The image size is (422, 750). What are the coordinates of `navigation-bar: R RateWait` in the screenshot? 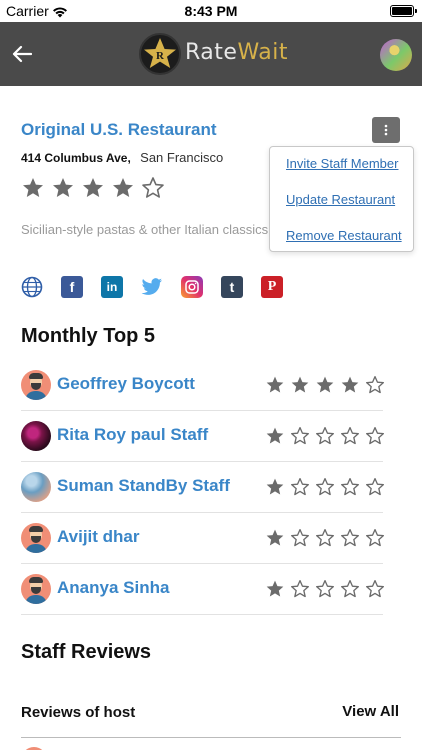 It's located at (211, 54).